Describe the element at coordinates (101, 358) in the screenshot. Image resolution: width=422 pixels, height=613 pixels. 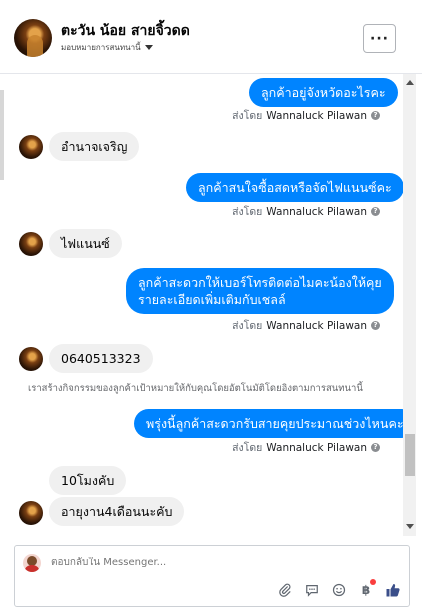
I see `message-incoming: 0640513323` at that location.